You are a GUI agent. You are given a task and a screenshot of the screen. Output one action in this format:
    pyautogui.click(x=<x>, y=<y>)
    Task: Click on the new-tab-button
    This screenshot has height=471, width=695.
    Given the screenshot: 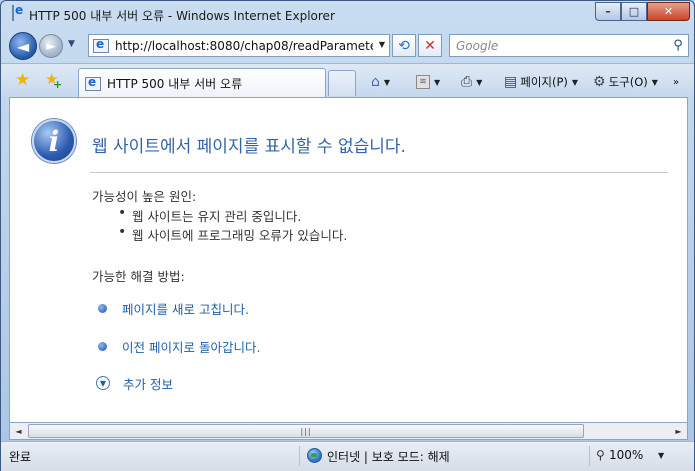 What is the action you would take?
    pyautogui.click(x=342, y=83)
    